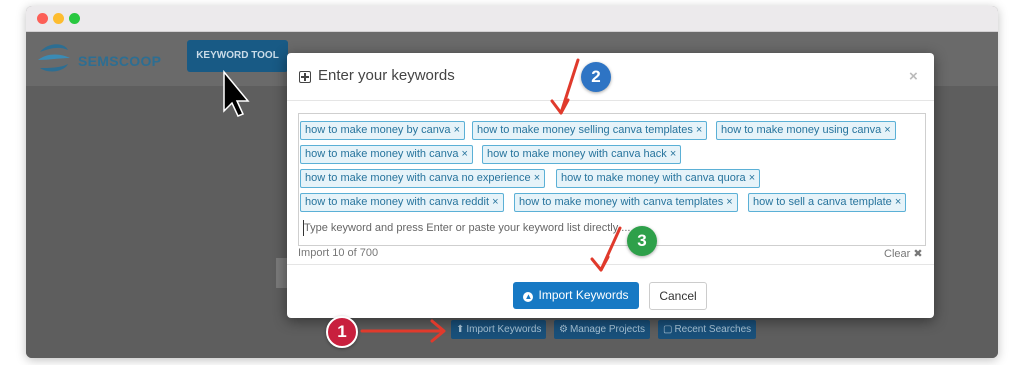  What do you see at coordinates (504, 329) in the screenshot?
I see `import-keywords-bottom-label: Import Keywords` at bounding box center [504, 329].